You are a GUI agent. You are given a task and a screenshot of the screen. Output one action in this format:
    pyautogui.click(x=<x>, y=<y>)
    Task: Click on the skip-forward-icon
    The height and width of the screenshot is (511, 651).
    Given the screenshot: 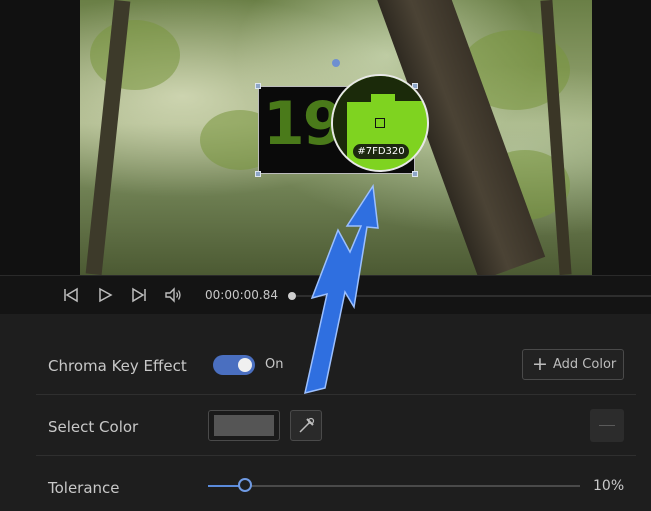 What is the action you would take?
    pyautogui.click(x=139, y=295)
    